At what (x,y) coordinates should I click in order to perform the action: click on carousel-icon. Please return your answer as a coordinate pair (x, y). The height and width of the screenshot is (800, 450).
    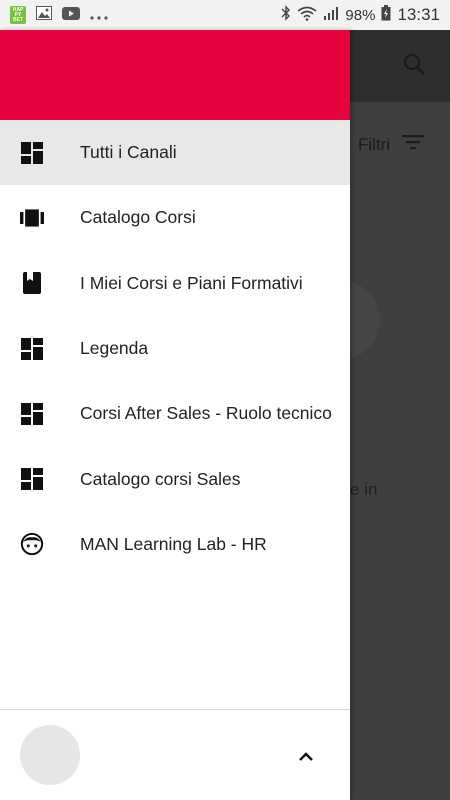
    Looking at the image, I should click on (32, 218).